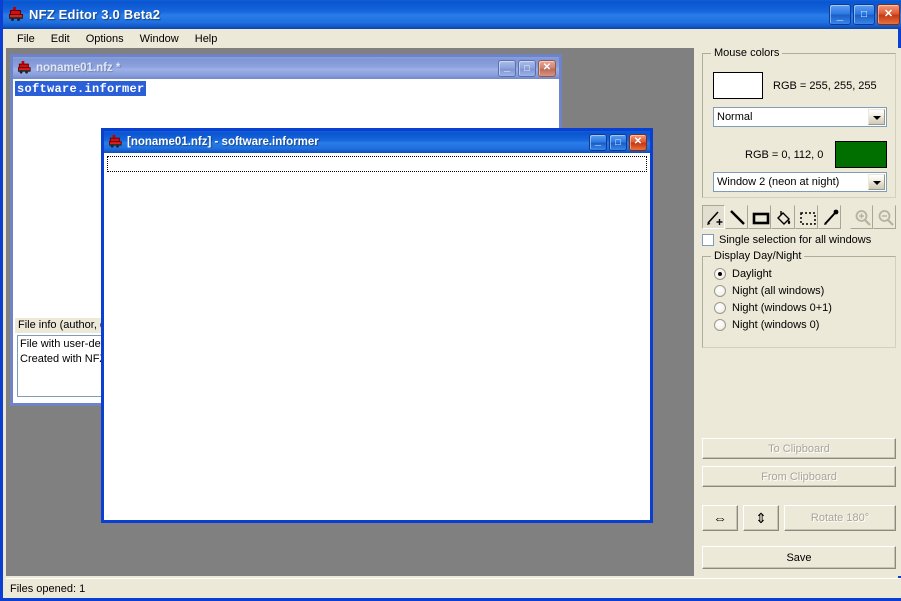 The width and height of the screenshot is (901, 601). What do you see at coordinates (778, 182) in the screenshot?
I see `window-select-value: Window 2 (neon at night)` at bounding box center [778, 182].